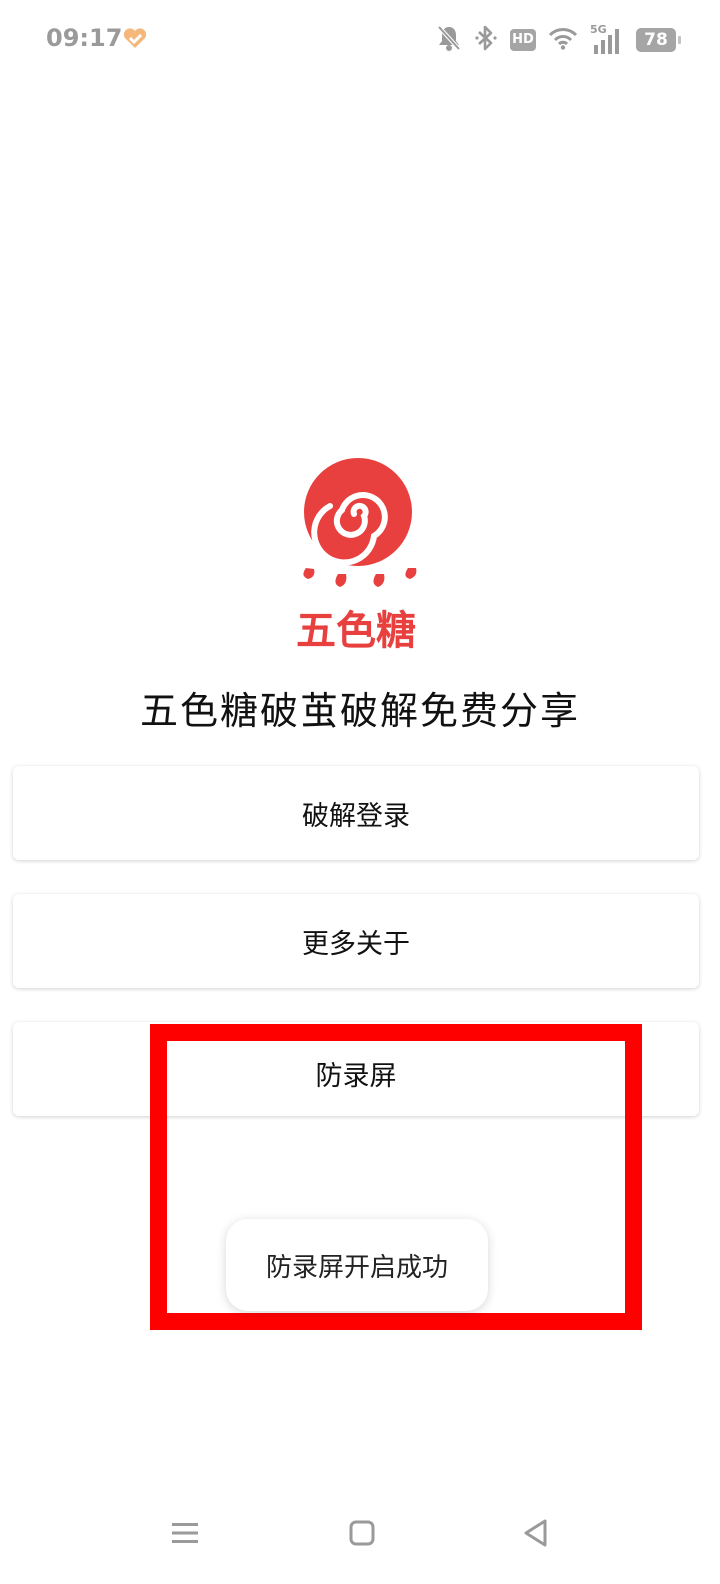 The width and height of the screenshot is (720, 1584). What do you see at coordinates (360, 40) in the screenshot?
I see `status-bar: 09:17 HD 5G 78` at bounding box center [360, 40].